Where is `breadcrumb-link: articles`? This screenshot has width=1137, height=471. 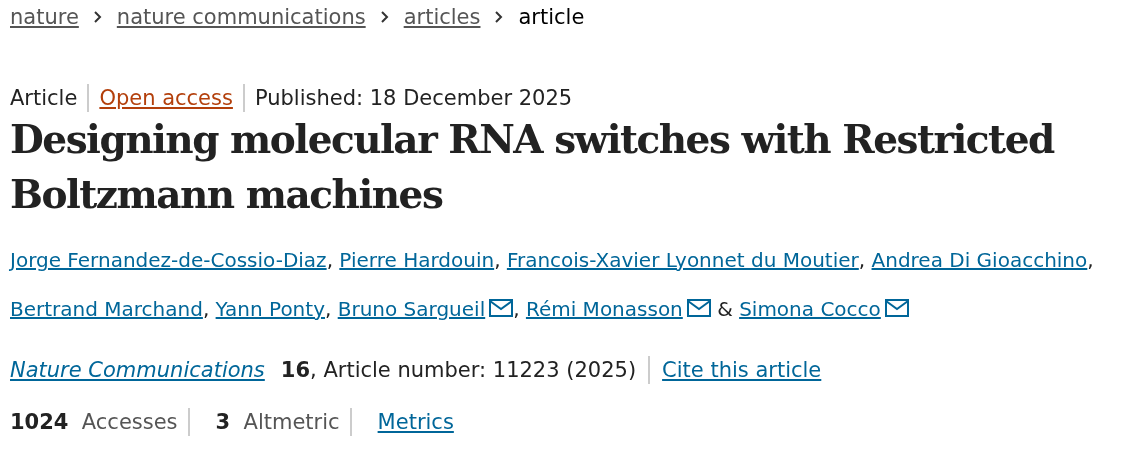
breadcrumb-link: articles is located at coordinates (442, 17).